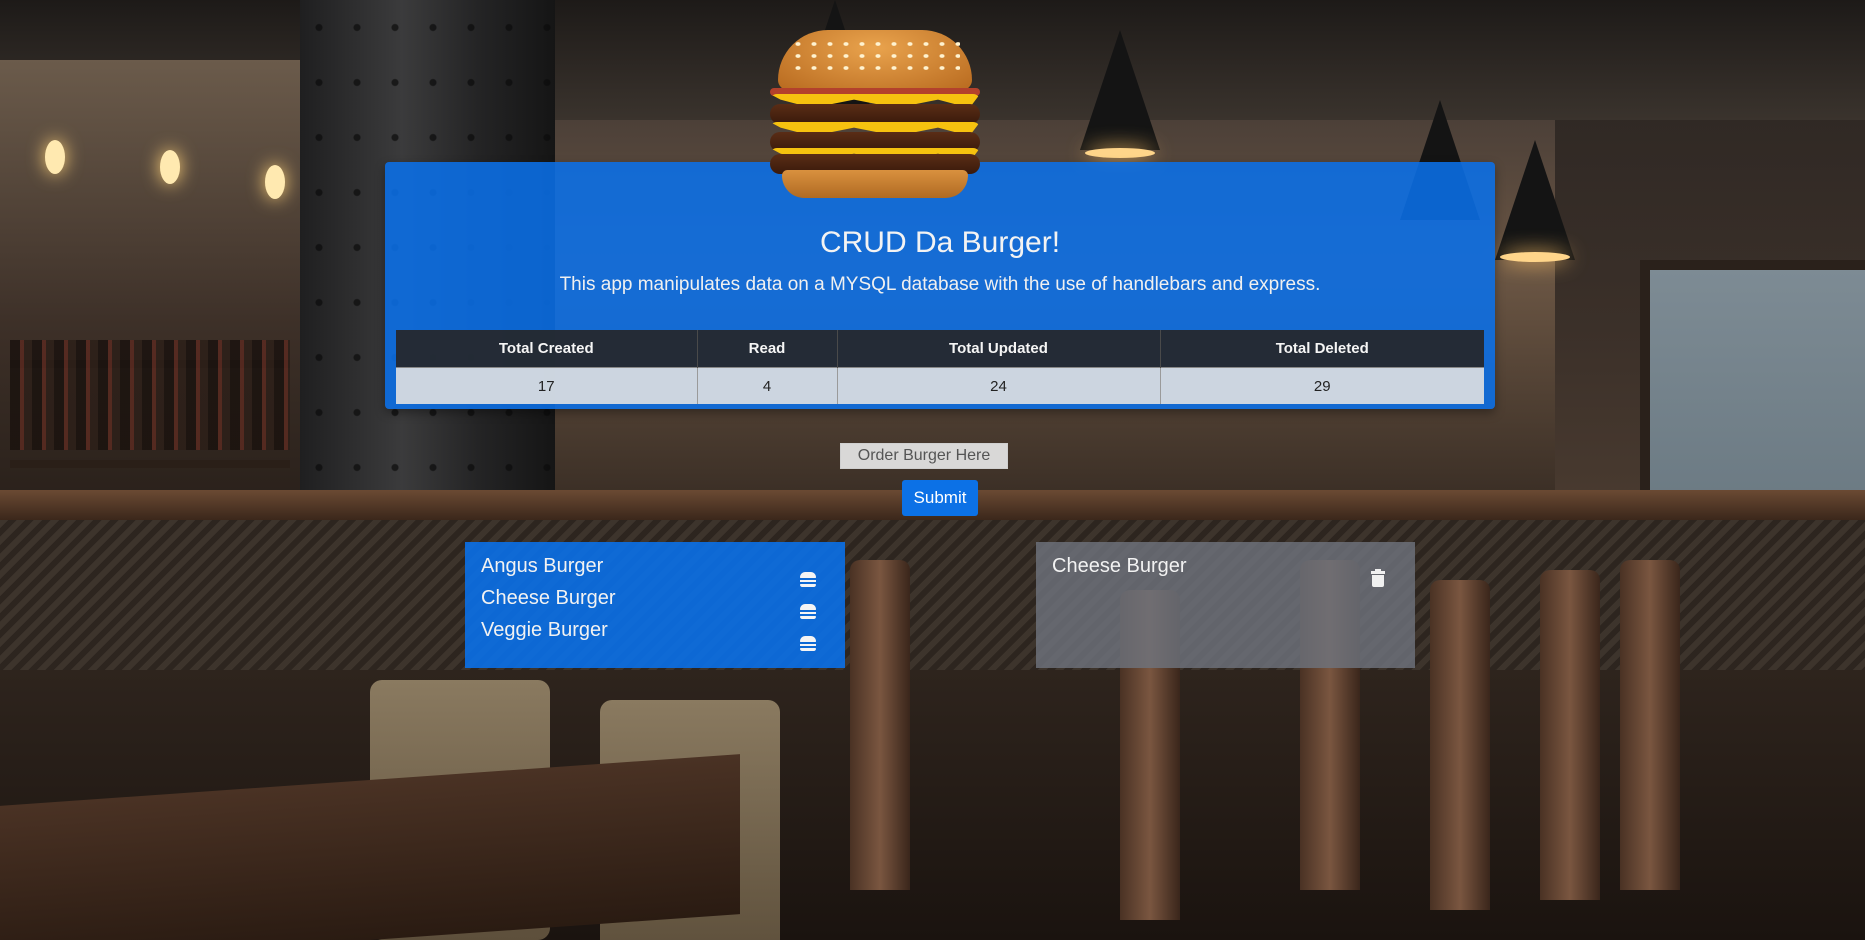  What do you see at coordinates (767, 349) in the screenshot?
I see `stats-header-read: Read` at bounding box center [767, 349].